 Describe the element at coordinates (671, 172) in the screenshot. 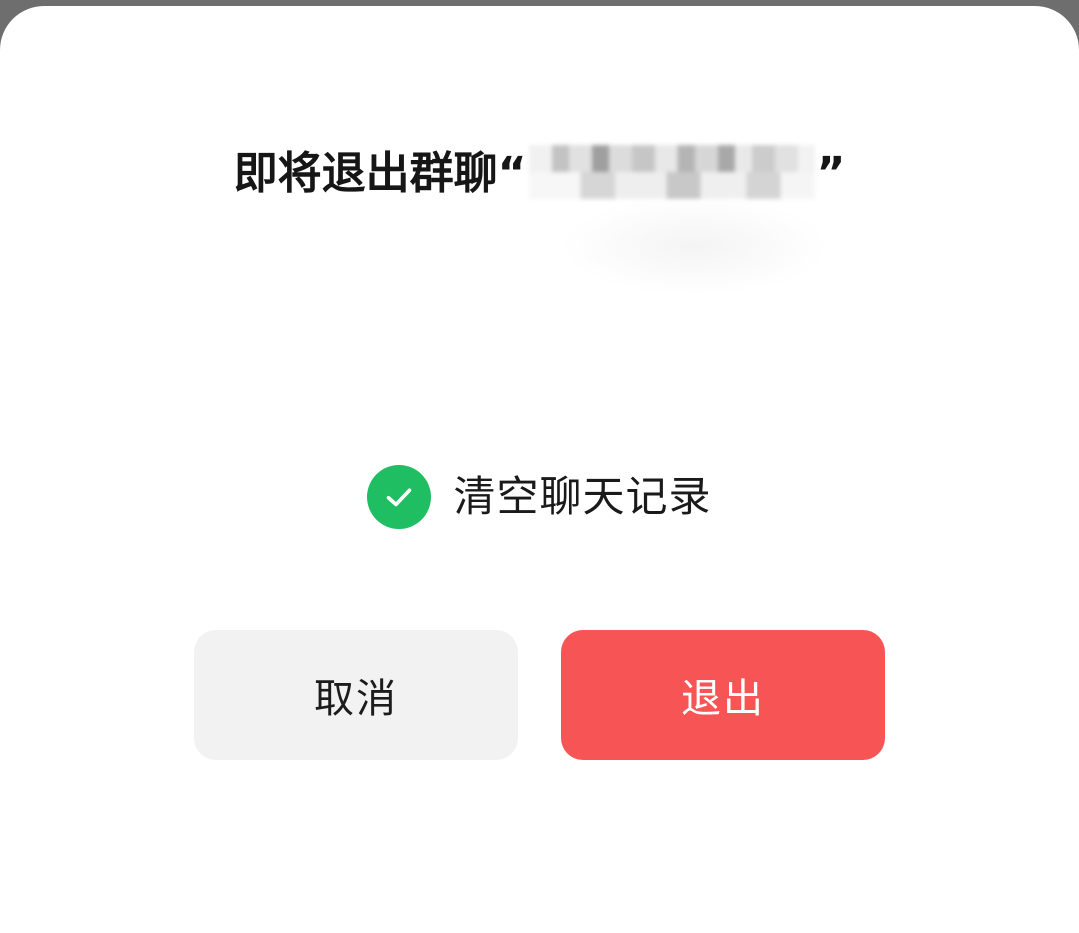

I see `redacted-group-name` at that location.